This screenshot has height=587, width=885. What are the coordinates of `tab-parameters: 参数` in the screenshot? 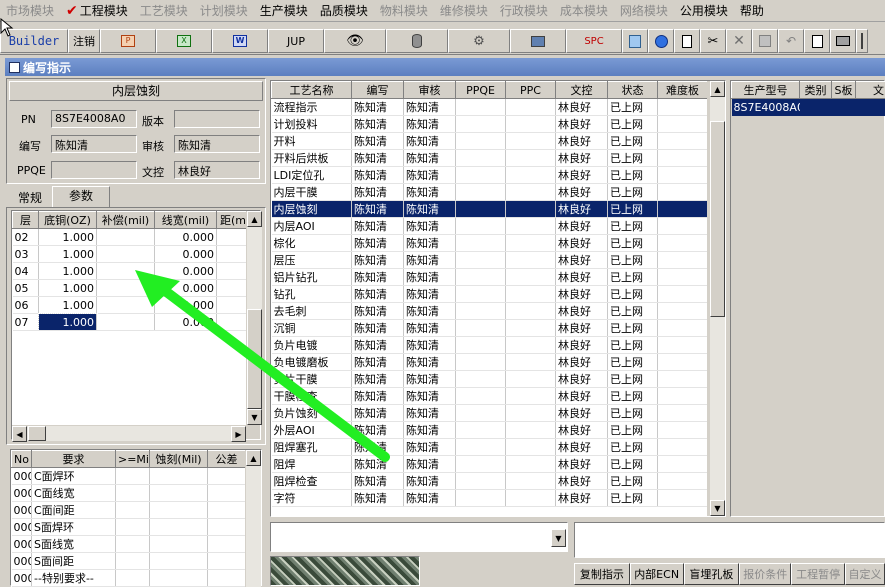 It's located at (81, 197).